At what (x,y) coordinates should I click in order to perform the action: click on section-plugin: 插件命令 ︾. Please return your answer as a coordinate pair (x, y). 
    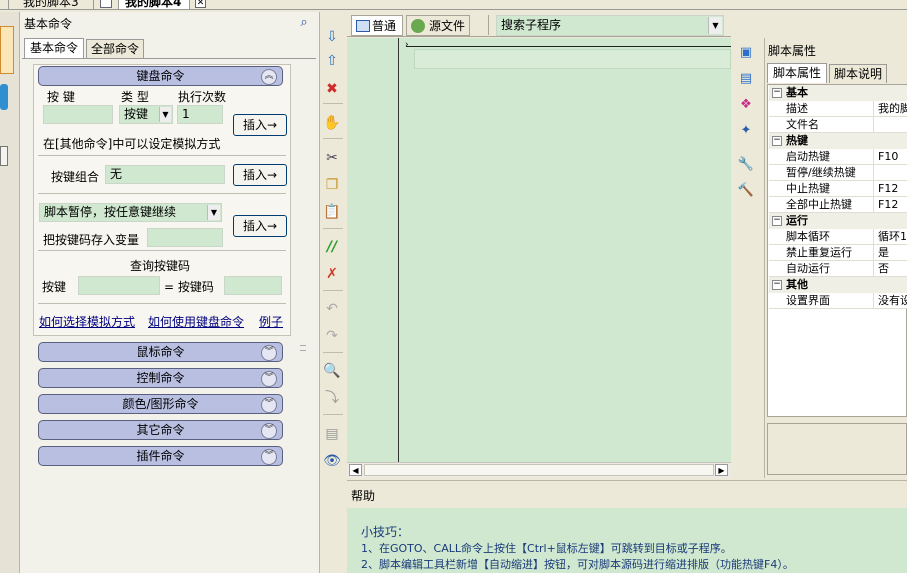
    Looking at the image, I should click on (160, 456).